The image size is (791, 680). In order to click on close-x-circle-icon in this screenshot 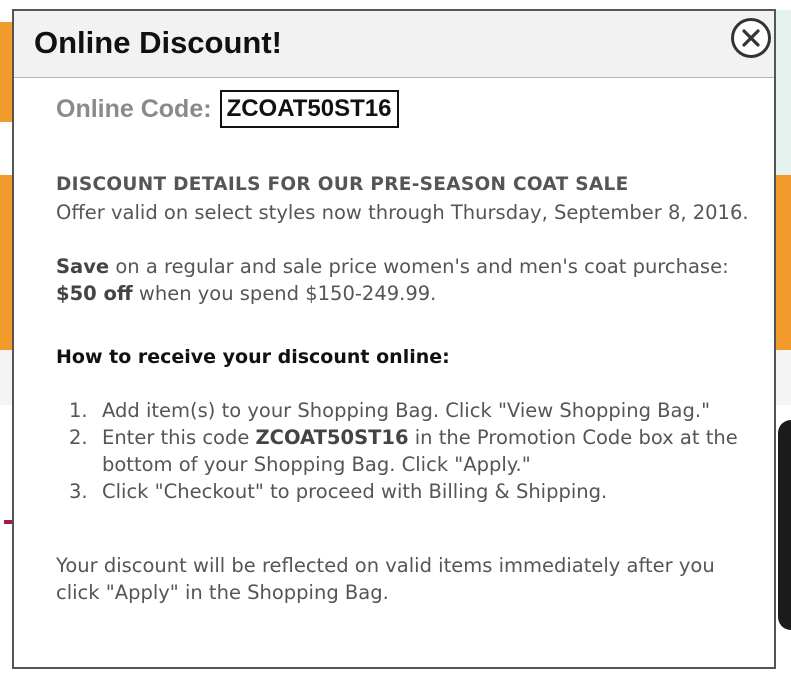, I will do `click(751, 38)`.